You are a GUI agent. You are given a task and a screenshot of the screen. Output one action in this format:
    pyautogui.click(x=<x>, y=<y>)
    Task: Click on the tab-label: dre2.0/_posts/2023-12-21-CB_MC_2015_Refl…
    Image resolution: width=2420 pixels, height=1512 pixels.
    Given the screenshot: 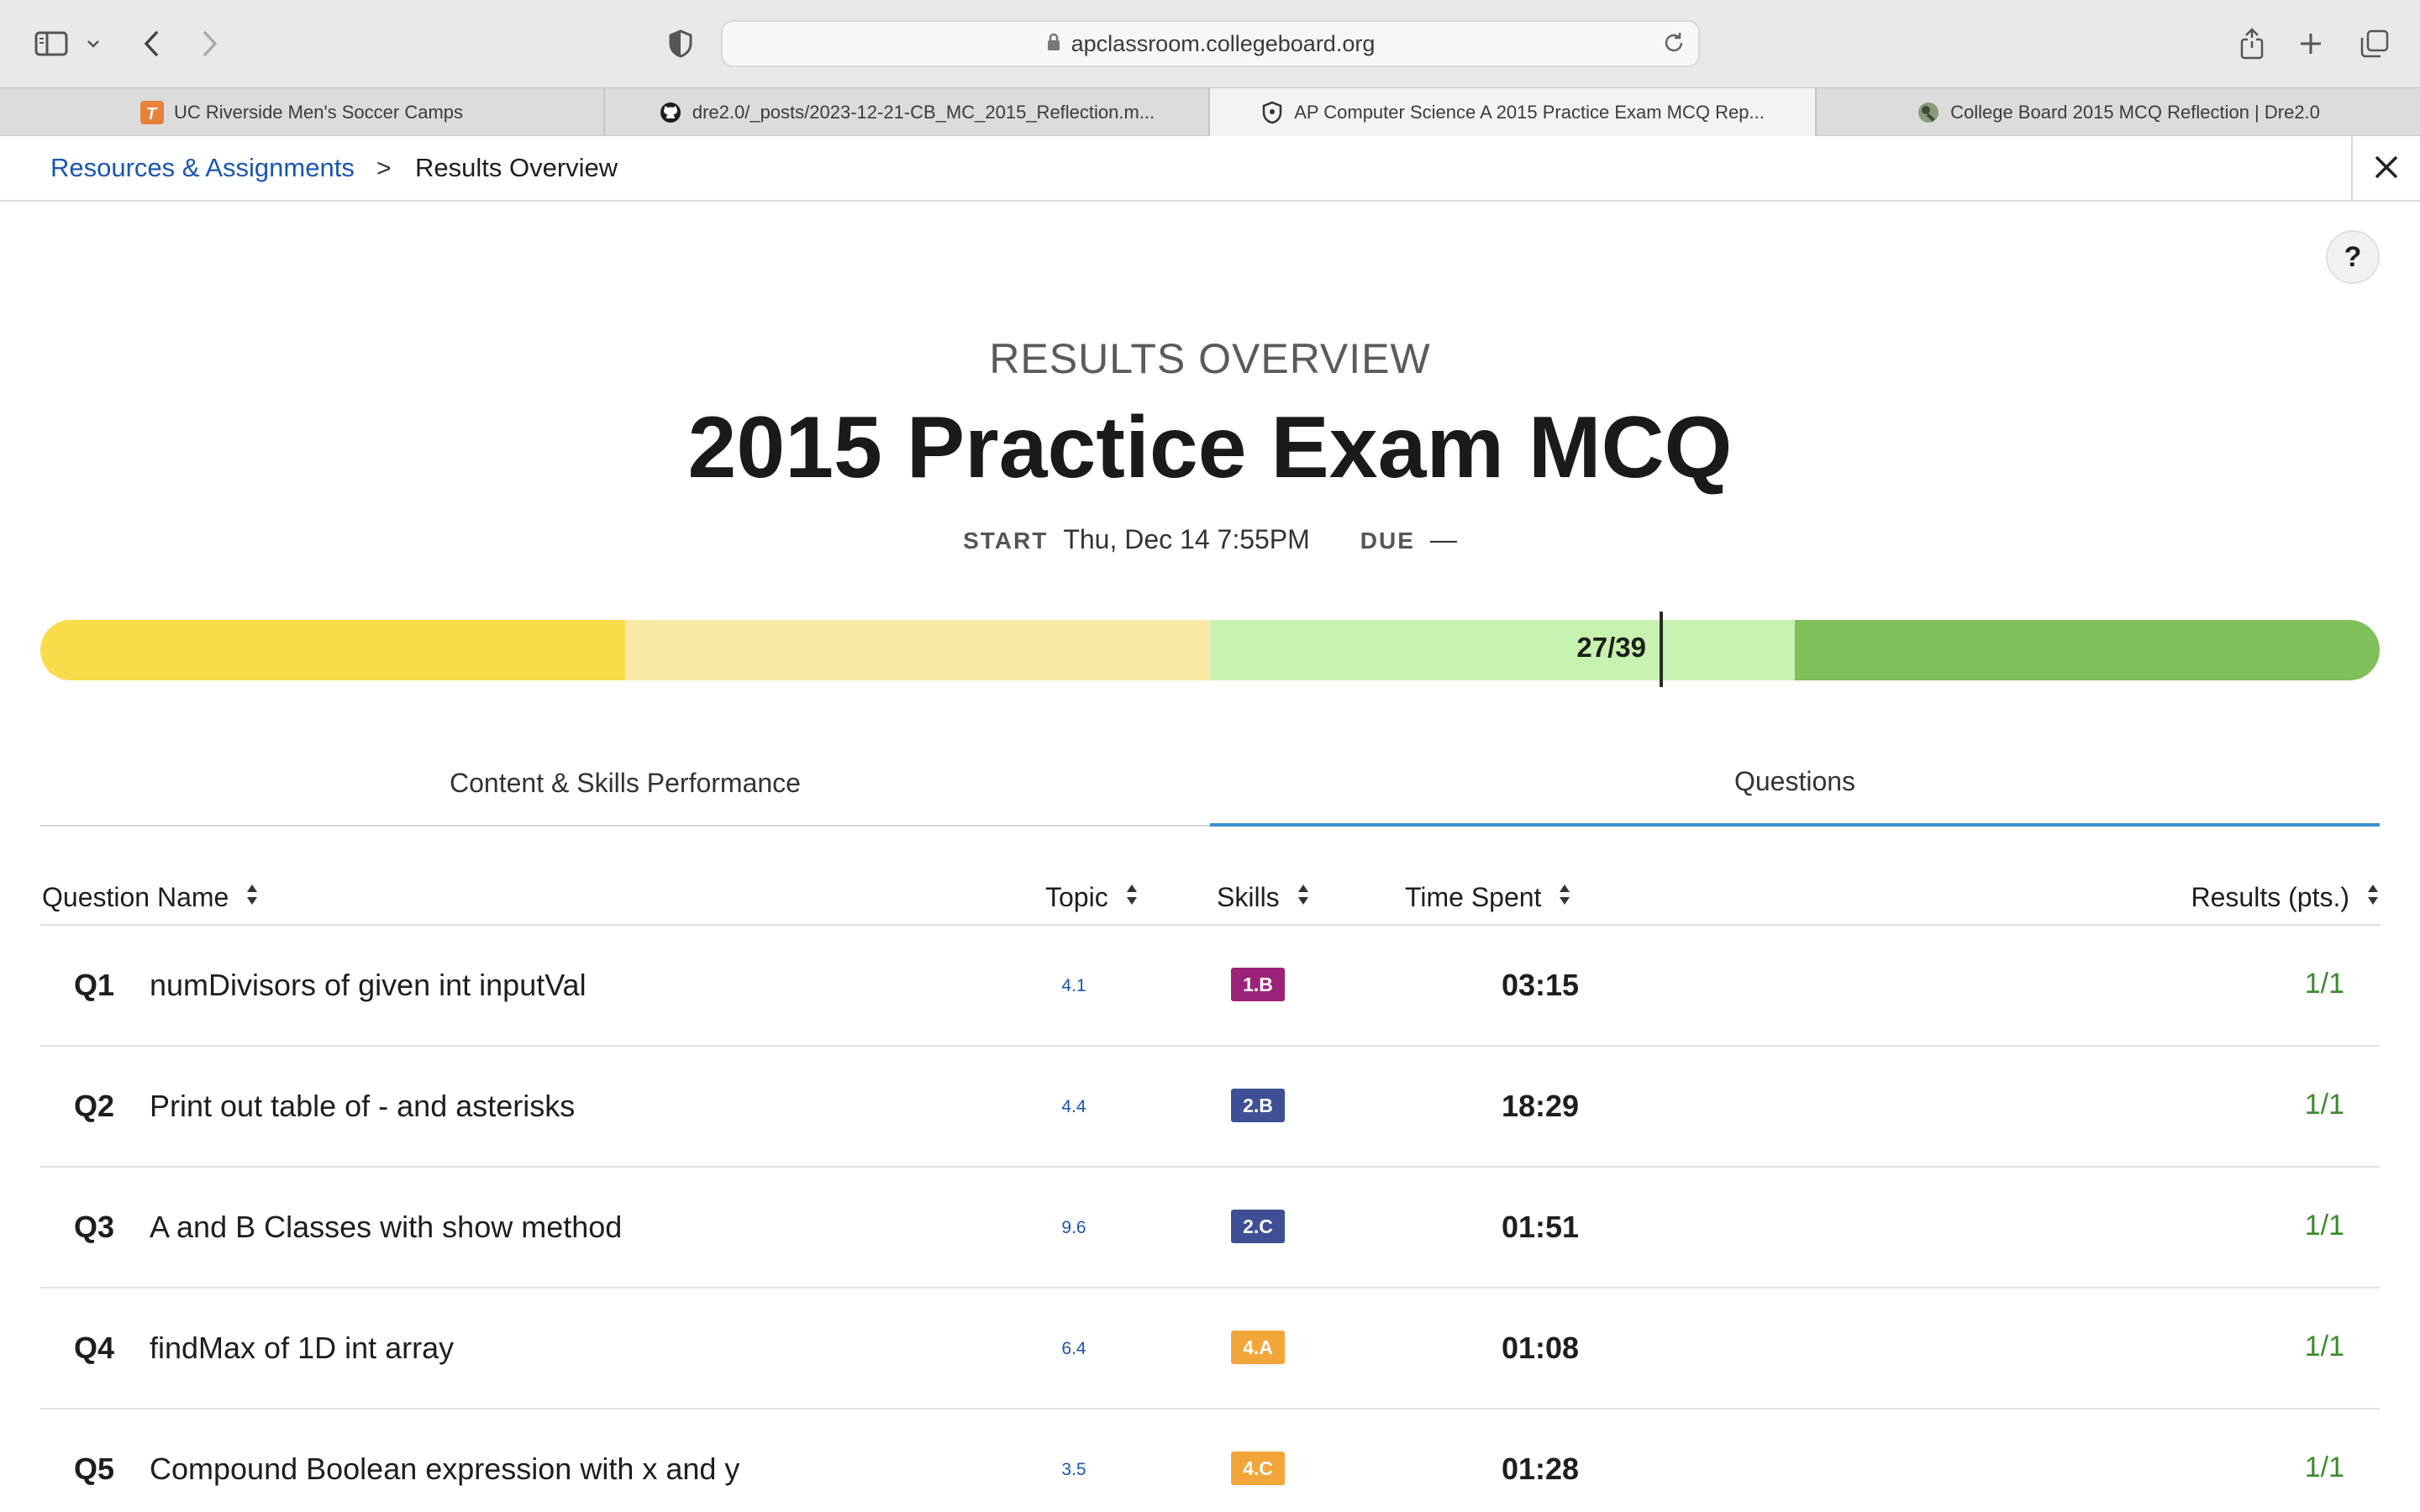 What is the action you would take?
    pyautogui.click(x=924, y=112)
    